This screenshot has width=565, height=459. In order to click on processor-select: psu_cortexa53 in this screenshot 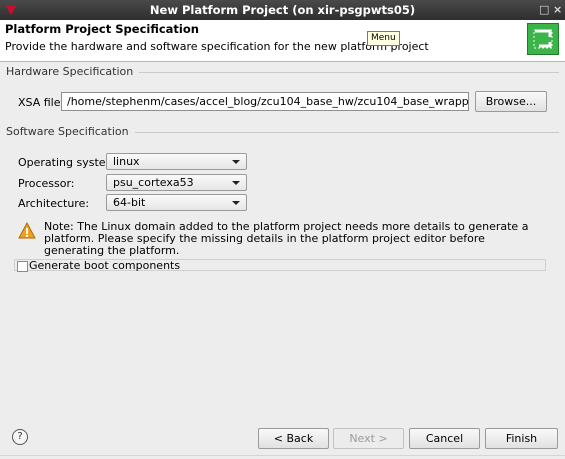, I will do `click(176, 182)`.